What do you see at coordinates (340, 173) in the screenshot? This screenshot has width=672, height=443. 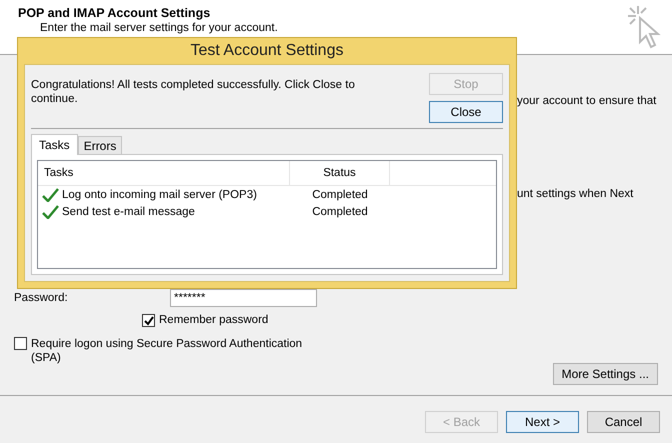 I see `column-header: Status` at bounding box center [340, 173].